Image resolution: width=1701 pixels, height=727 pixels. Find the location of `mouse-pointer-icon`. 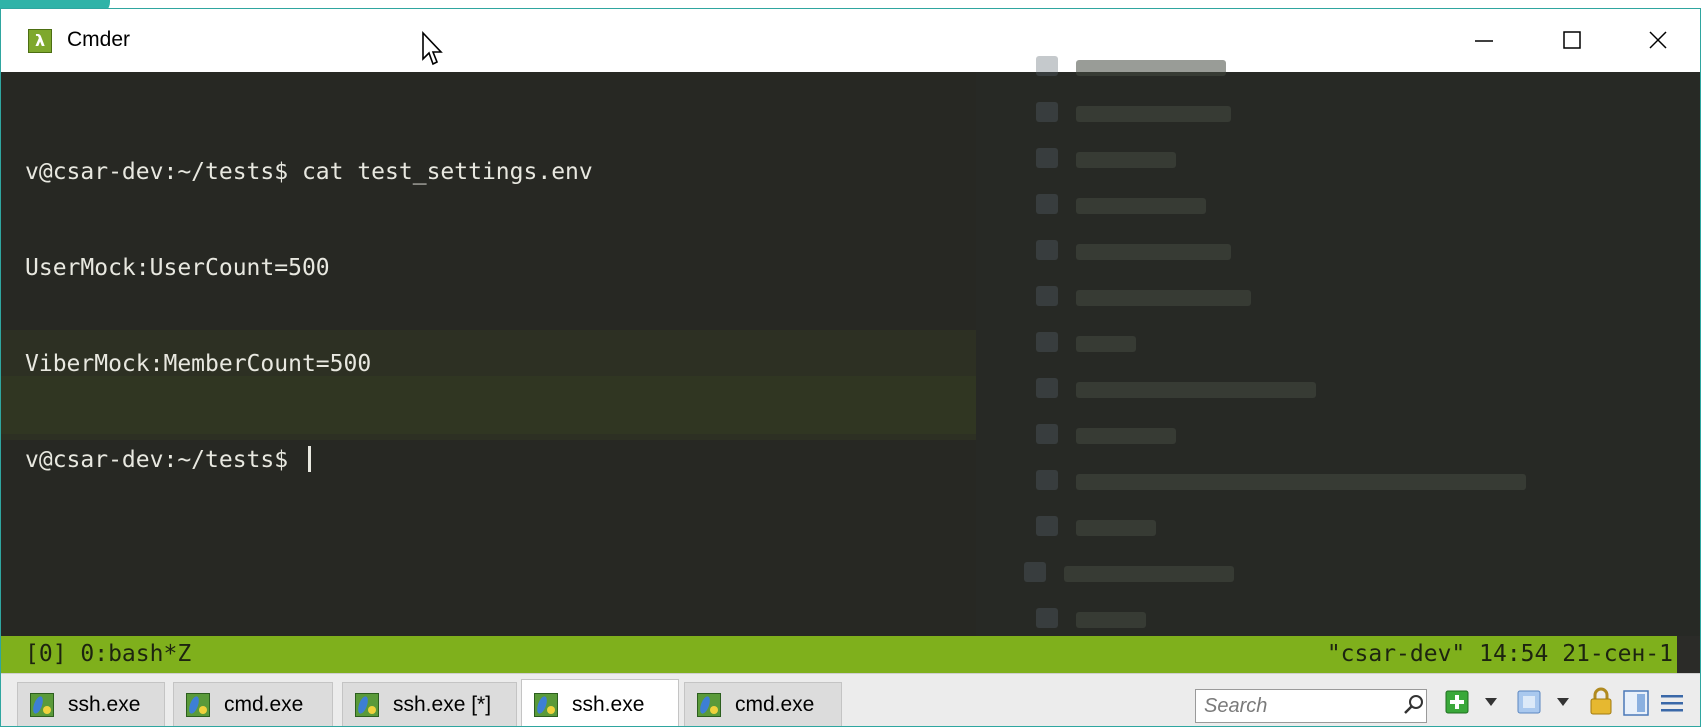

mouse-pointer-icon is located at coordinates (432, 48).